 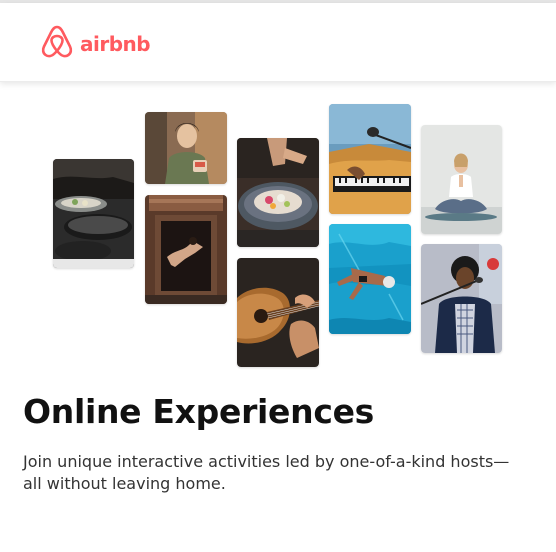 What do you see at coordinates (370, 159) in the screenshot?
I see `keyboard-microphone-photo` at bounding box center [370, 159].